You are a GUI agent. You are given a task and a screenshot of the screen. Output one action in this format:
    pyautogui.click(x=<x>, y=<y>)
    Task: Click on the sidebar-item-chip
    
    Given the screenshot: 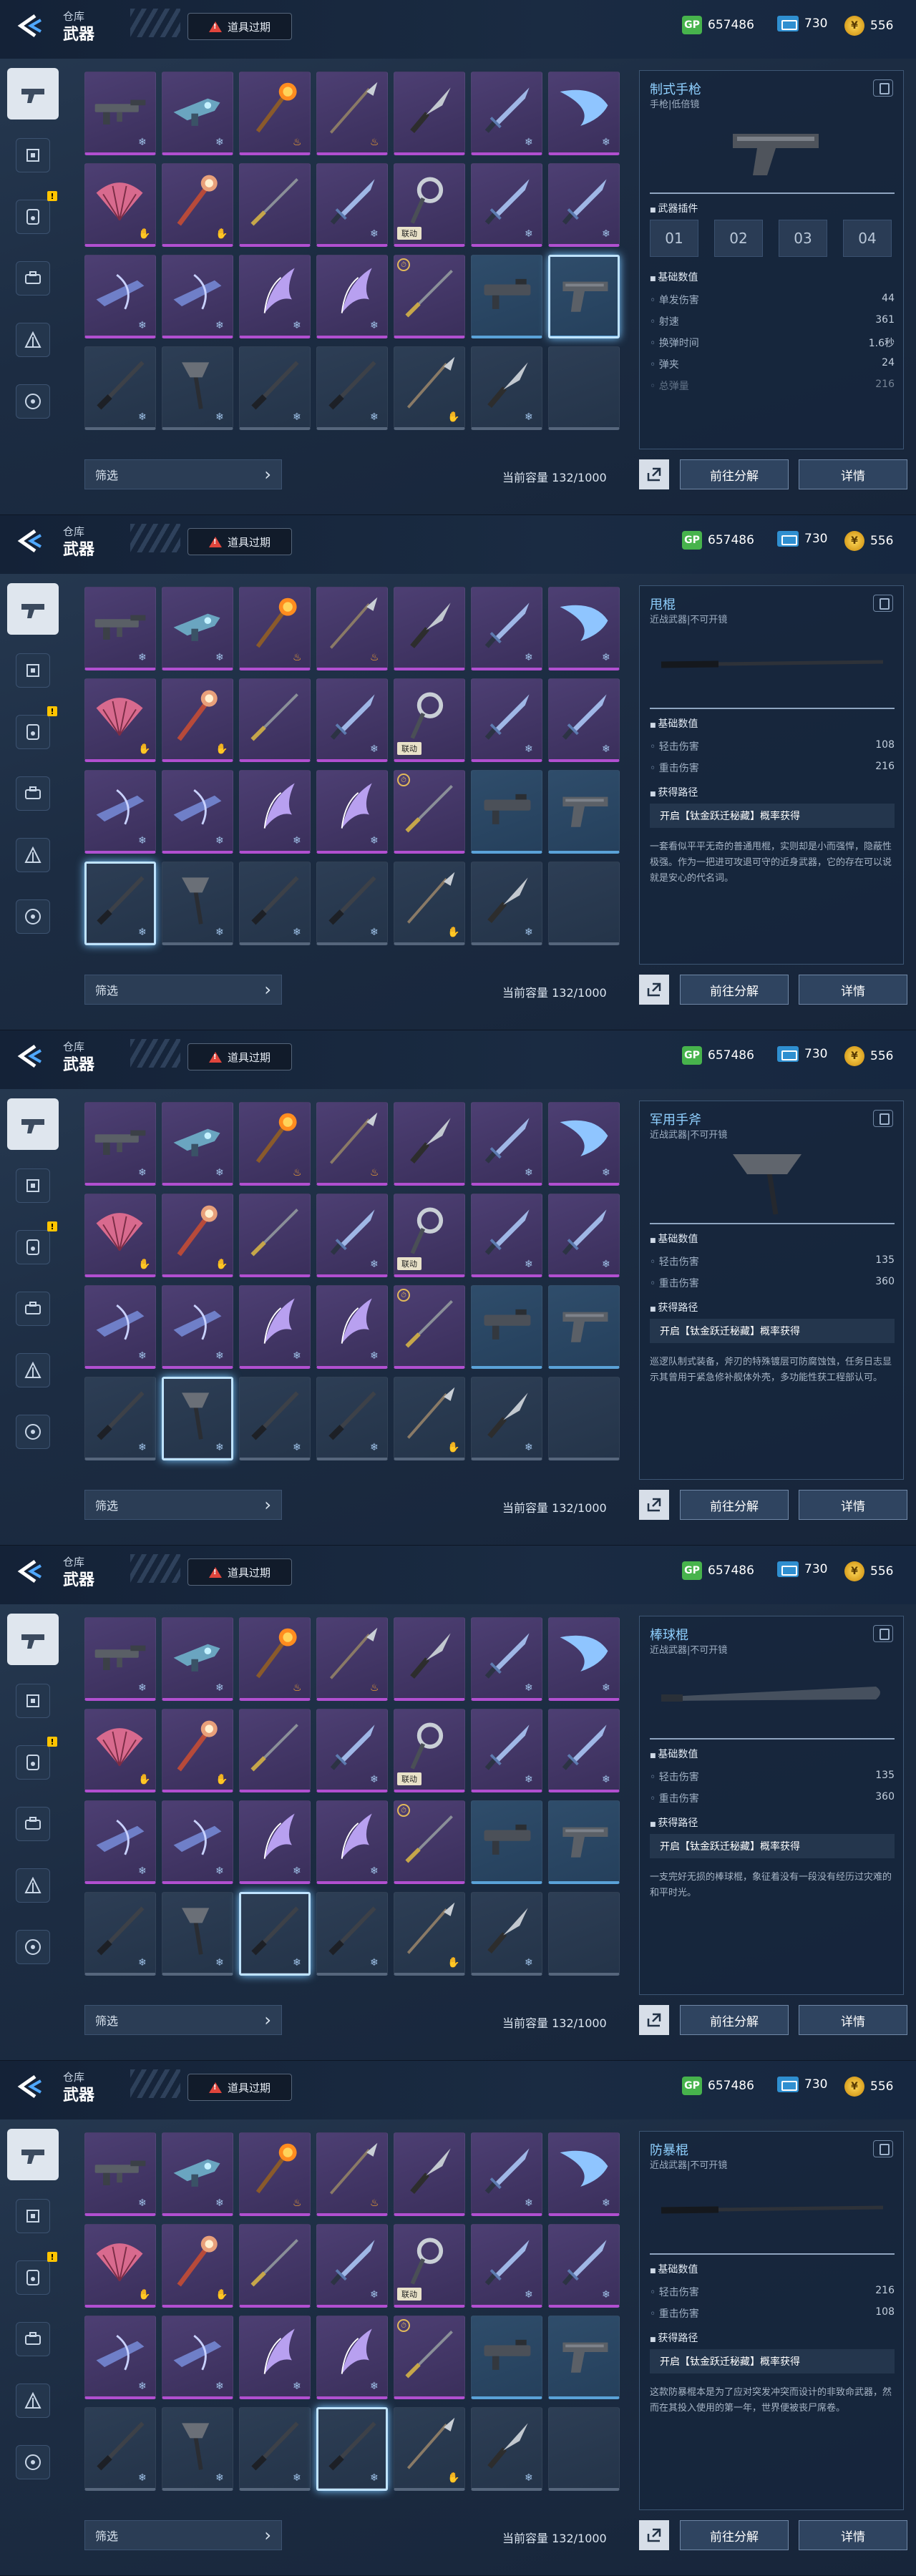 What is the action you would take?
    pyautogui.click(x=33, y=2216)
    